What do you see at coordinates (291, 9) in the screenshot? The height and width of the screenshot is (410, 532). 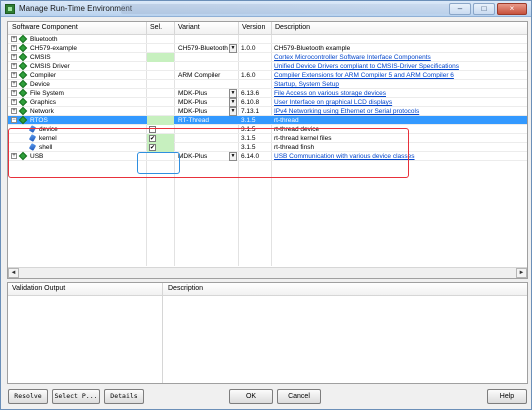 I see `blurred-taskbar-region` at bounding box center [291, 9].